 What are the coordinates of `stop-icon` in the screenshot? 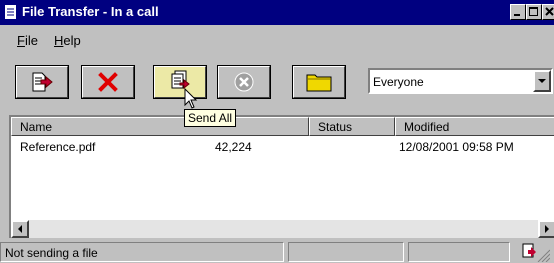 It's located at (244, 82).